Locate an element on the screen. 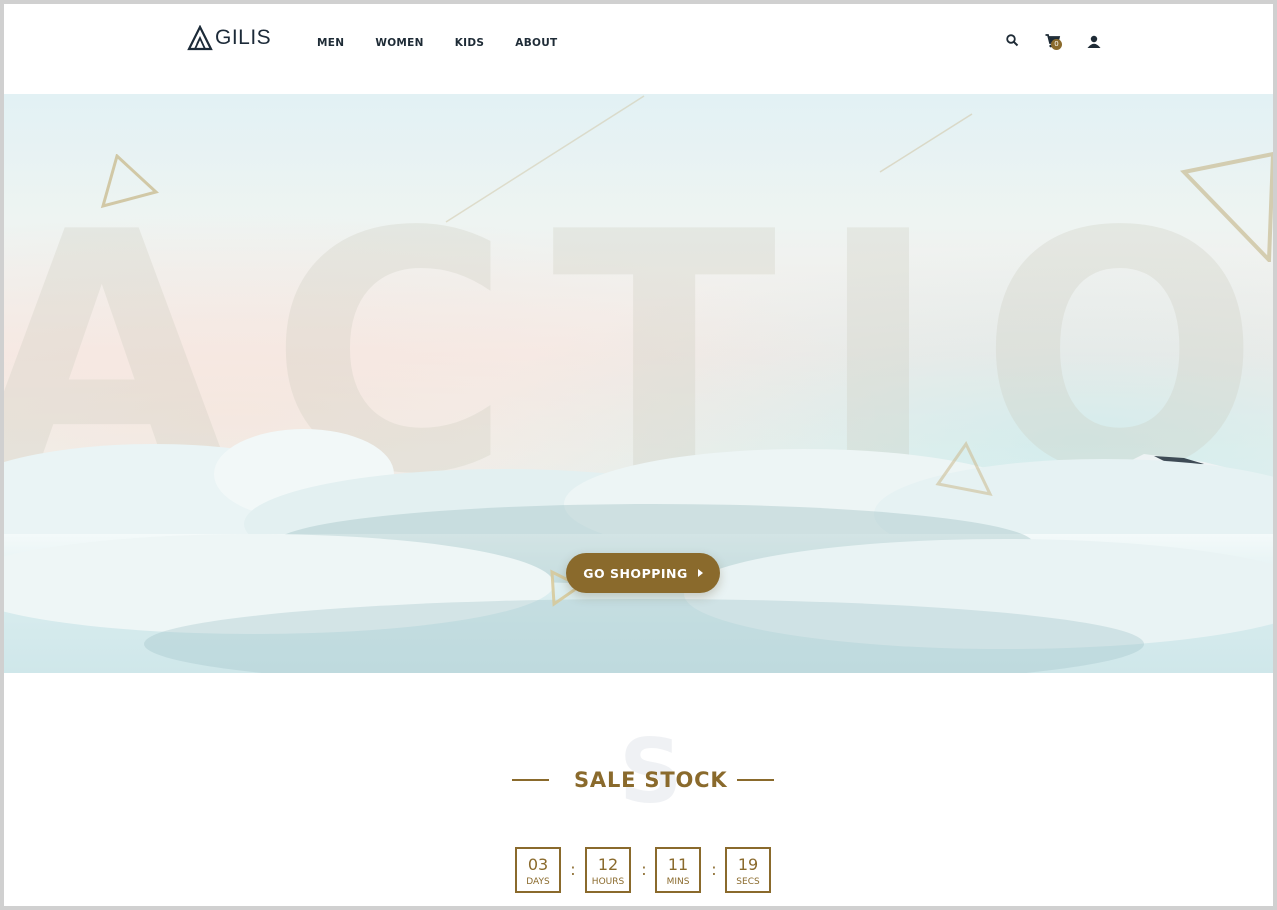  countdown-label: HOURS is located at coordinates (608, 882).